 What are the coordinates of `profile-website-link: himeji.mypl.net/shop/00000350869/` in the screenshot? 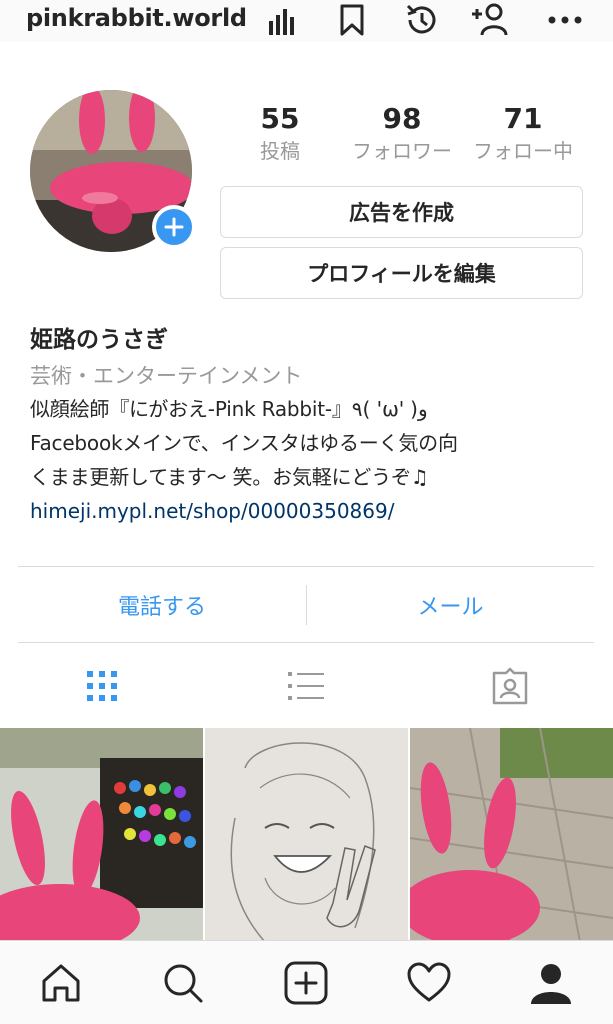 It's located at (315, 511).